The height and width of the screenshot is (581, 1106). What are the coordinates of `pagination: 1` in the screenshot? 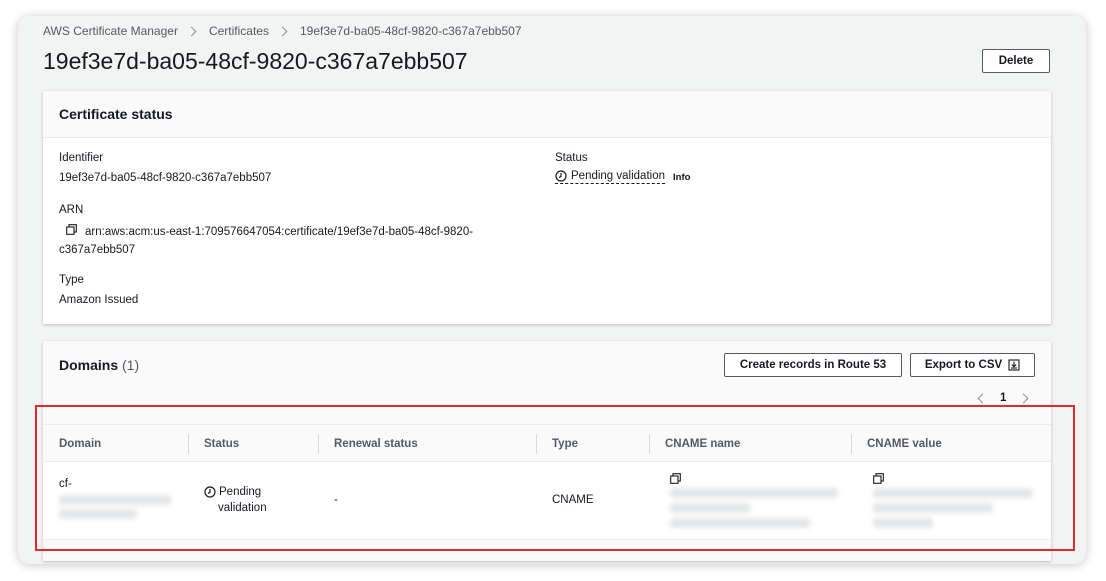 It's located at (1003, 398).